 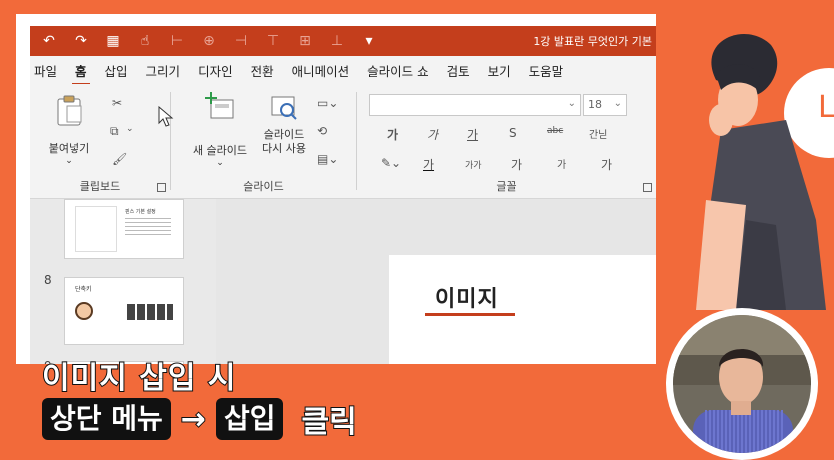 I want to click on font-size-value: 18, so click(x=595, y=104).